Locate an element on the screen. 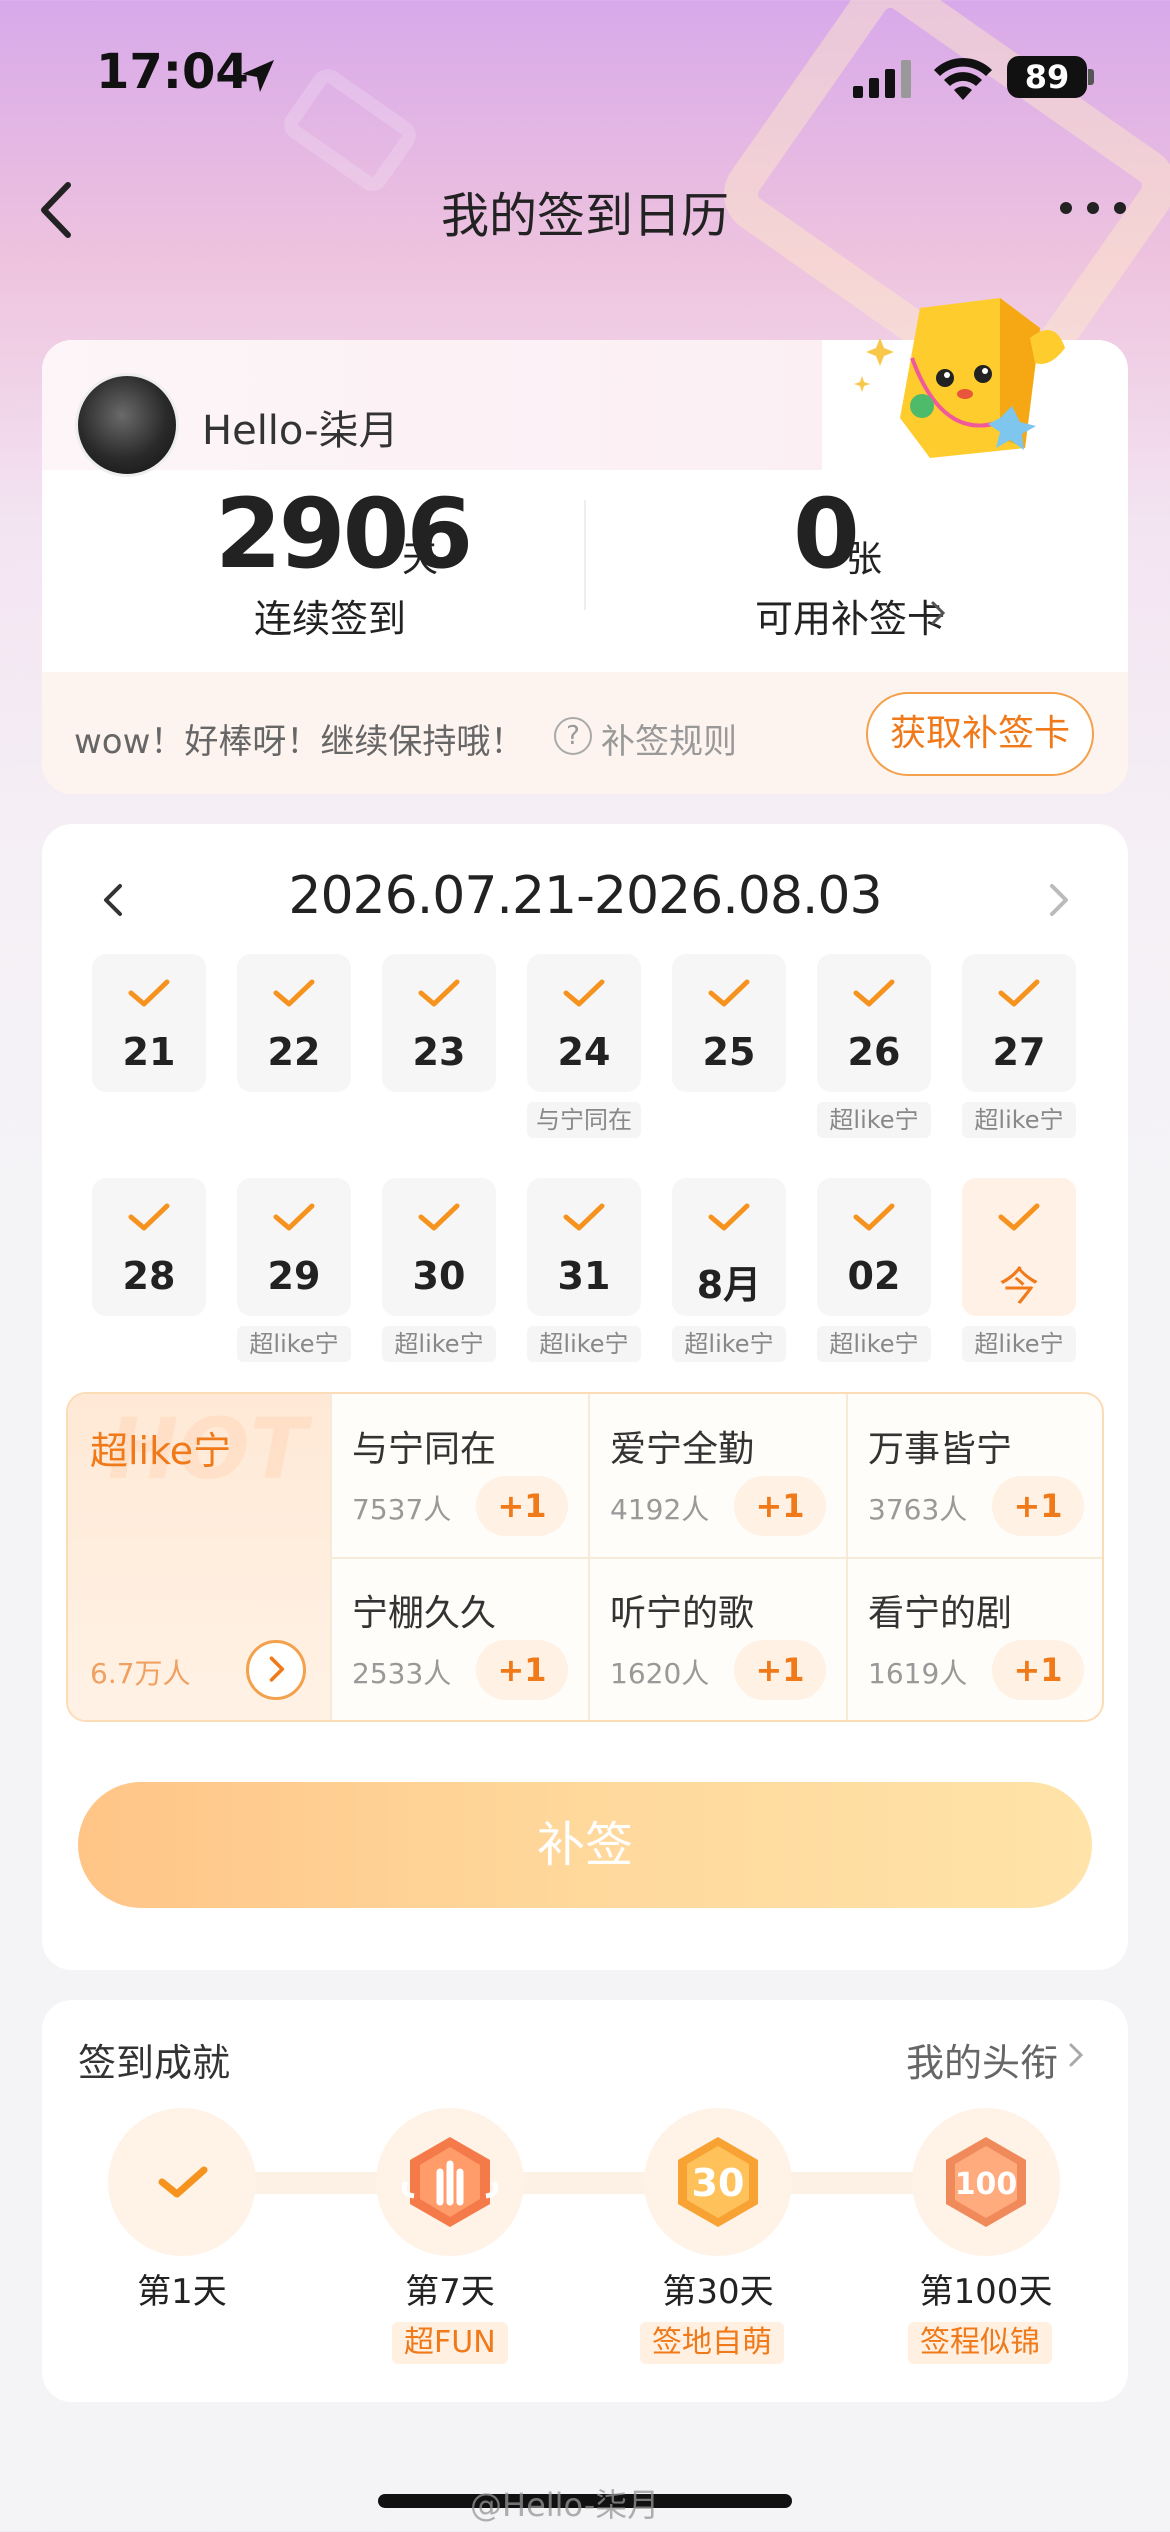 The width and height of the screenshot is (1170, 2532). location-arrow-icon is located at coordinates (258, 76).